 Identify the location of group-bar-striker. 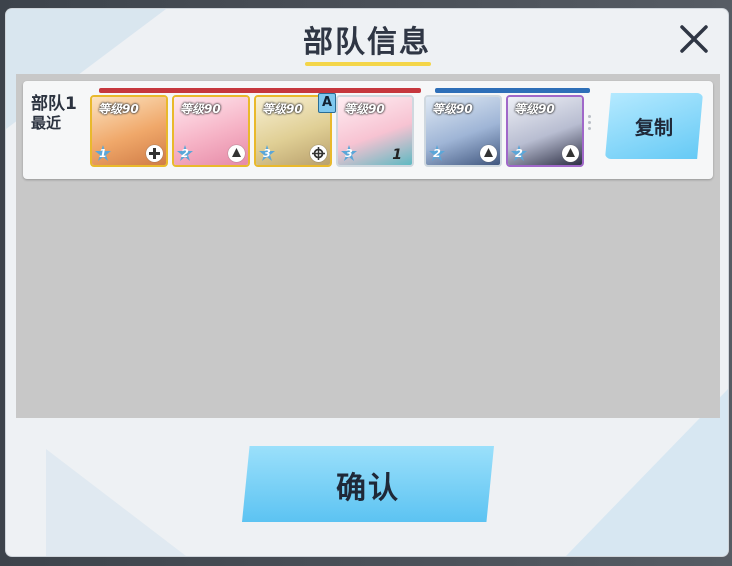
(260, 90).